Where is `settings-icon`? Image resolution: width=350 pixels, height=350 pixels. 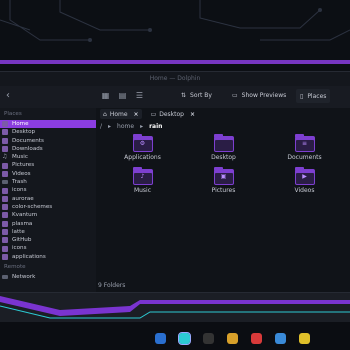
settings-icon is located at coordinates (232, 338).